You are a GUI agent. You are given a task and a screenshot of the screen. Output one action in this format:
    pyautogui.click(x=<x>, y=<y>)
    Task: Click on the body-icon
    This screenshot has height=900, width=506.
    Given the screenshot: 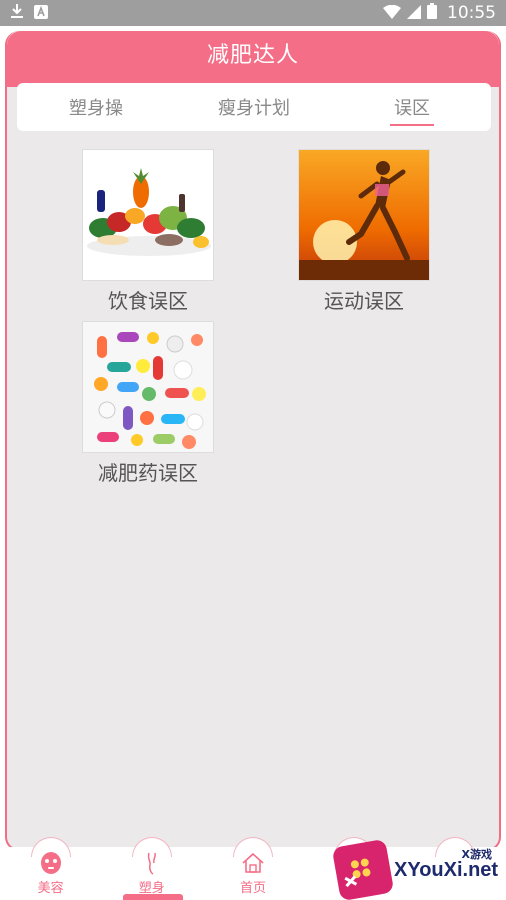 What is the action you would take?
    pyautogui.click(x=152, y=863)
    